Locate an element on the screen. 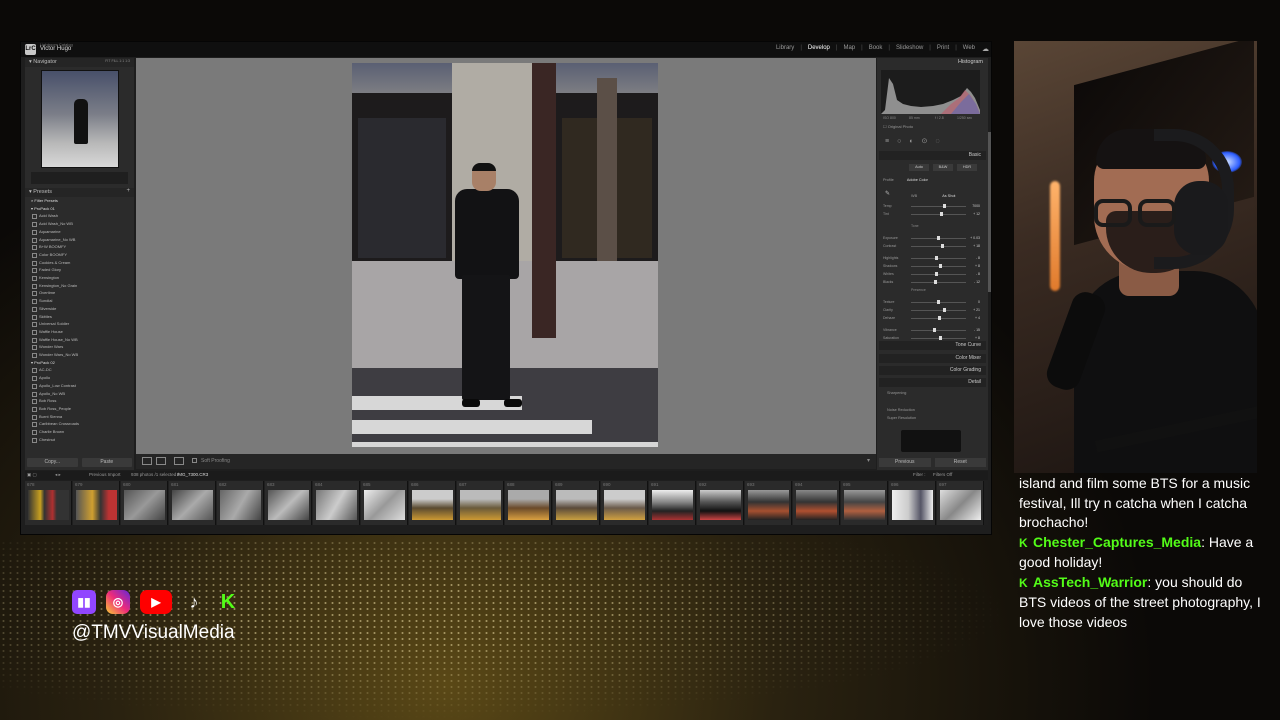 This screenshot has width=1280, height=720. presets-header: ▾ Presets + is located at coordinates (79, 192).